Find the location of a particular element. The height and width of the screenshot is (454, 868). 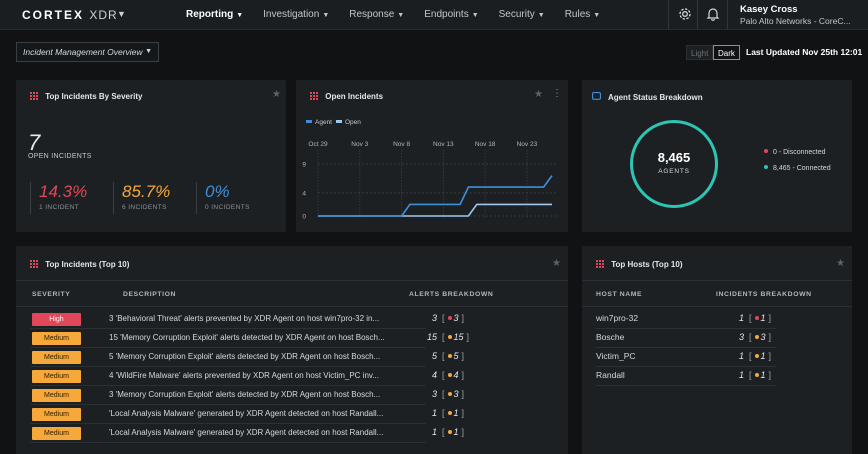

dashboard-select: Incident Management Overview ▼ is located at coordinates (87, 52).